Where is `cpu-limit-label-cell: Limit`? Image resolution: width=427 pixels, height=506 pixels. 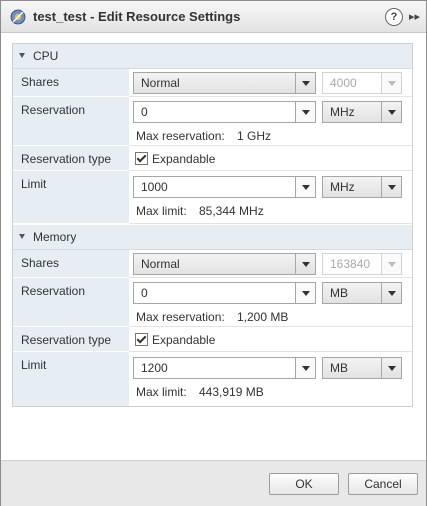
cpu-limit-label-cell: Limit is located at coordinates (71, 197).